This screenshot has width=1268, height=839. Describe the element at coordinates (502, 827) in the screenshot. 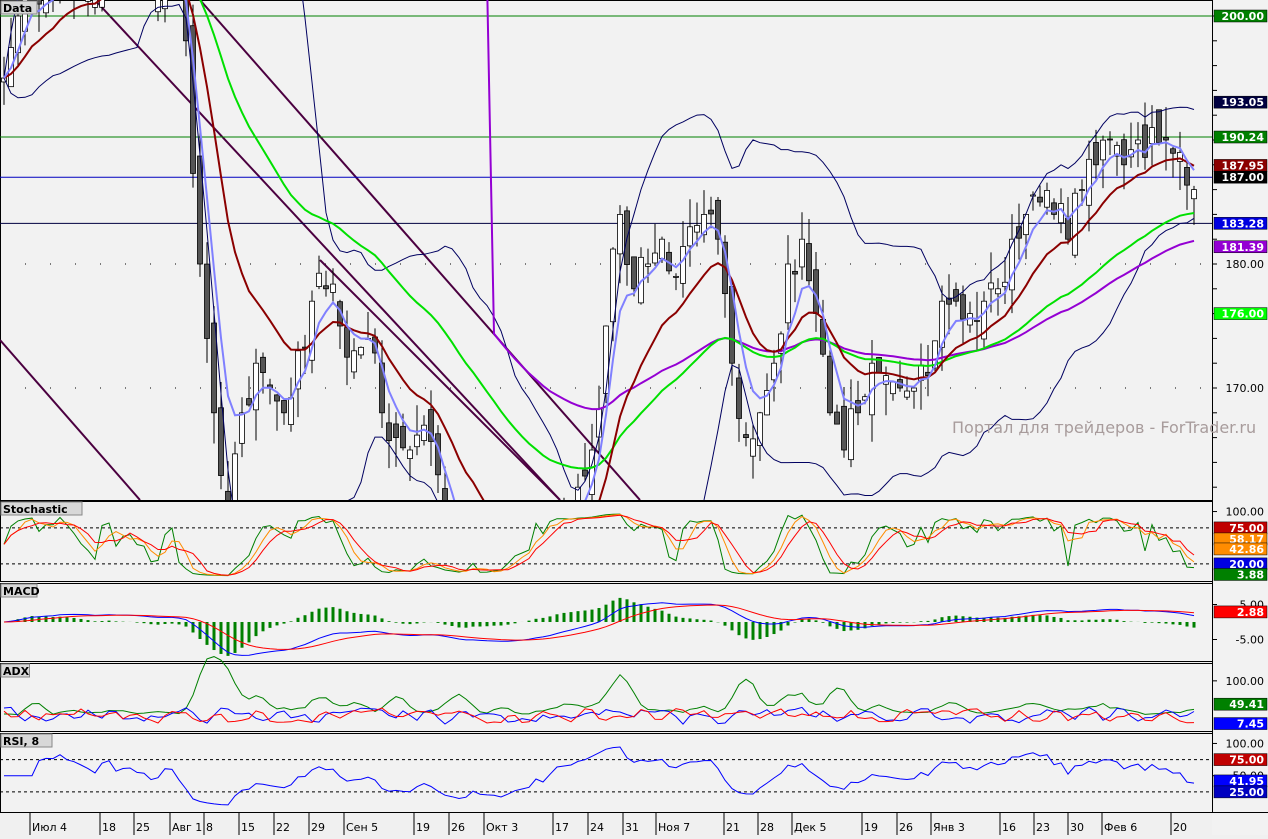

I see `time-label: Окт 3` at that location.